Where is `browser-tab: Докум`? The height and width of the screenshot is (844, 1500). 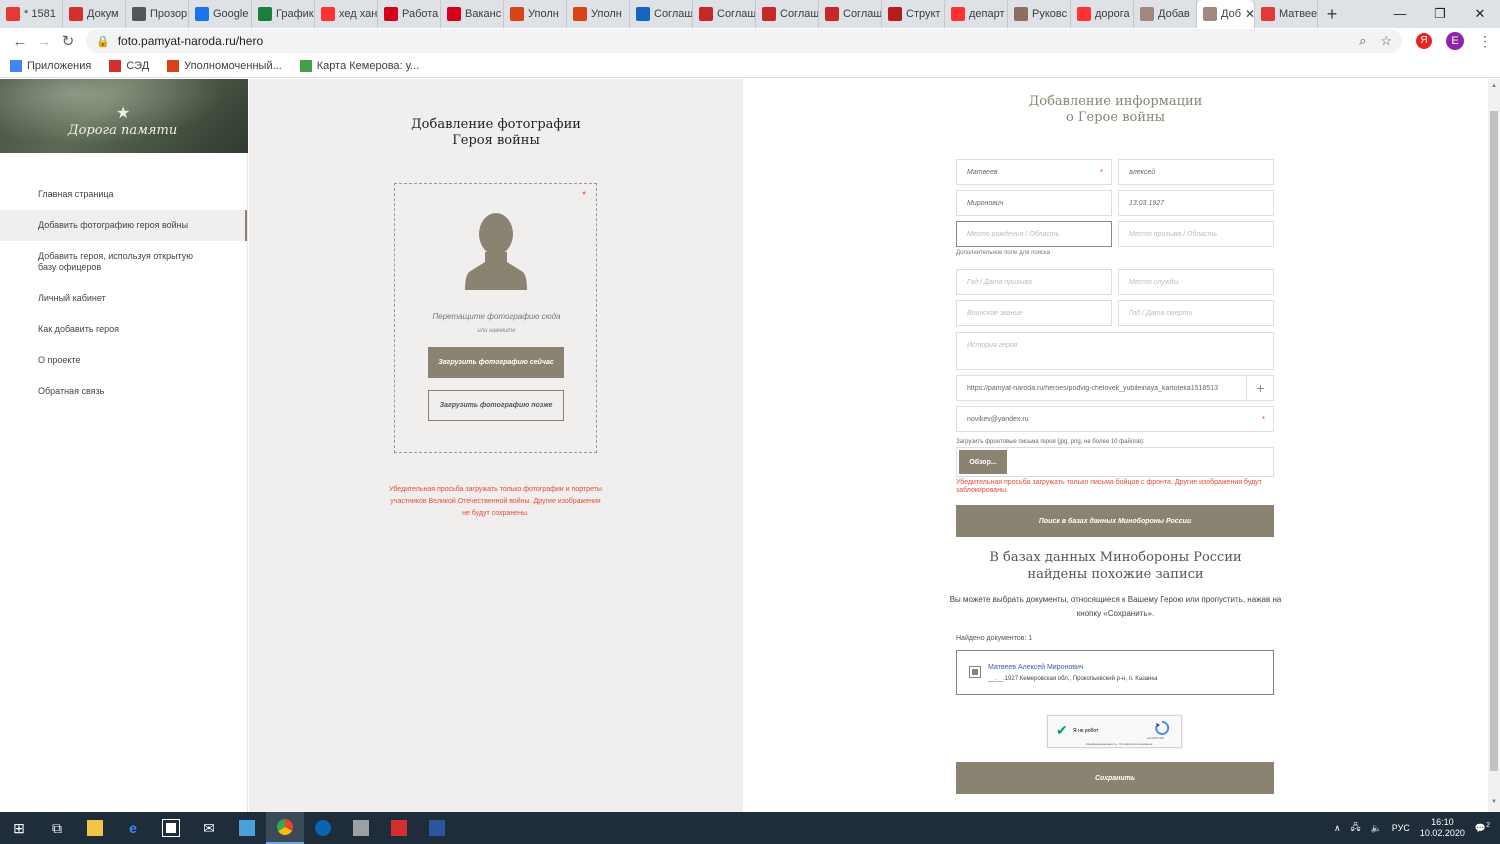
browser-tab: Докум is located at coordinates (94, 14).